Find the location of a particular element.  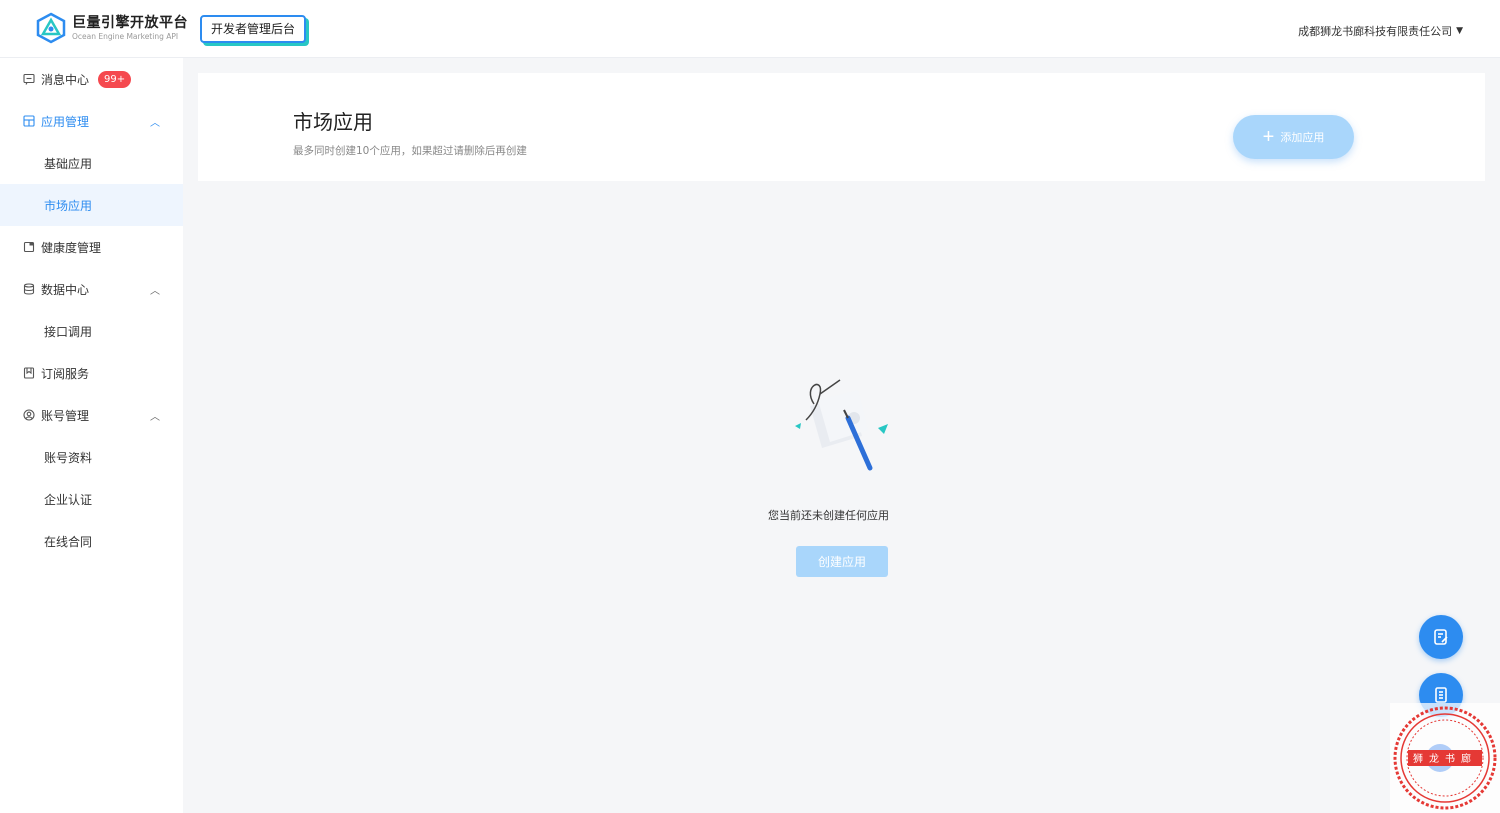

sidebar-item-label: 账号管理 is located at coordinates (65, 415).